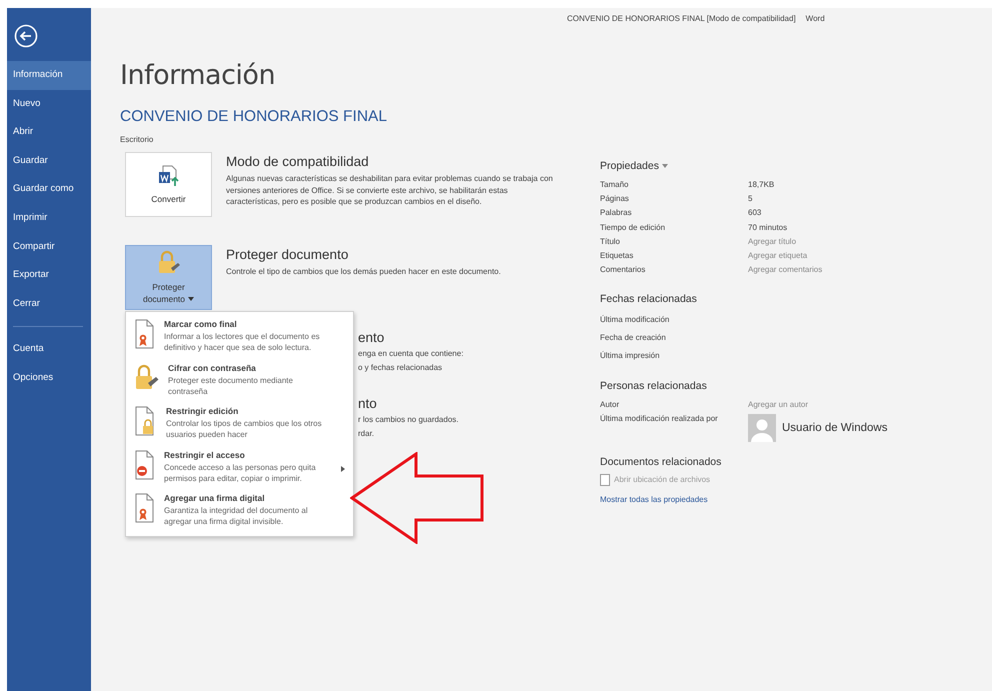  I want to click on property-label: Tamaño, so click(615, 184).